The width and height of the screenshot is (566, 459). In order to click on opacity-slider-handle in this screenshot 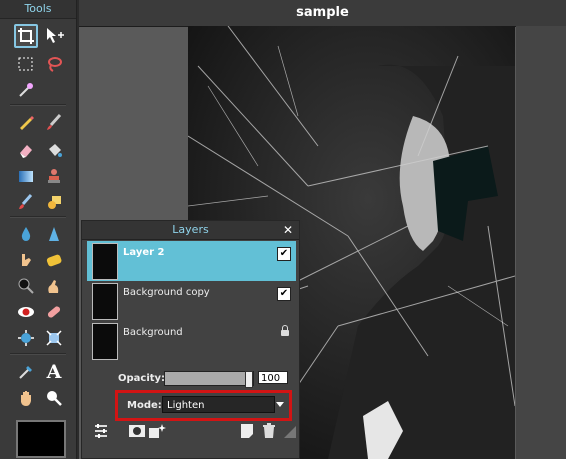, I will do `click(249, 379)`.